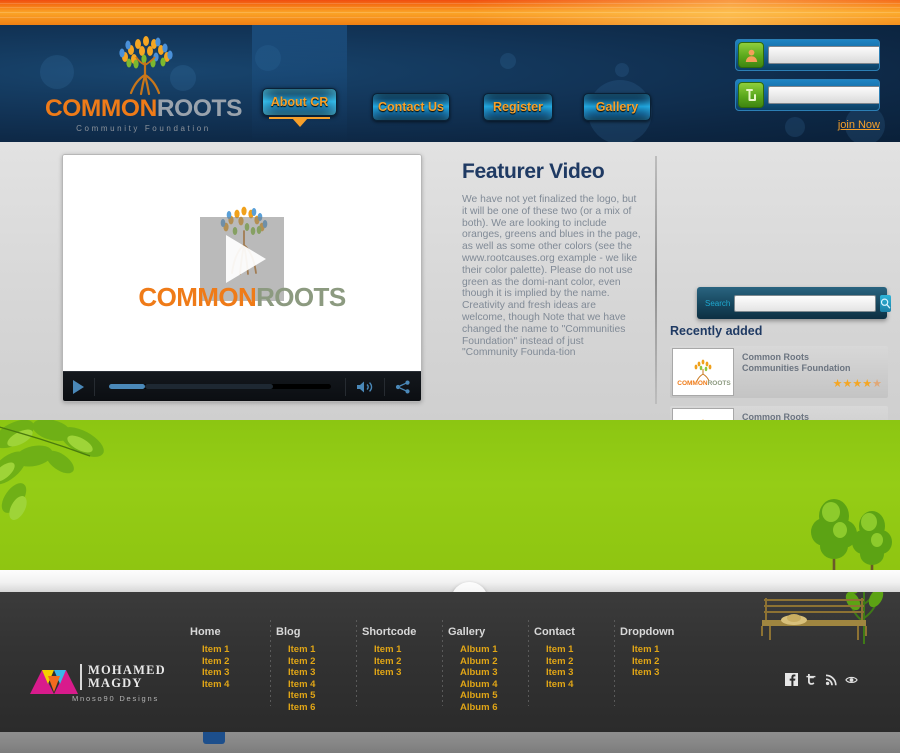  Describe the element at coordinates (716, 331) in the screenshot. I see `recently-added-title: Recently added` at that location.